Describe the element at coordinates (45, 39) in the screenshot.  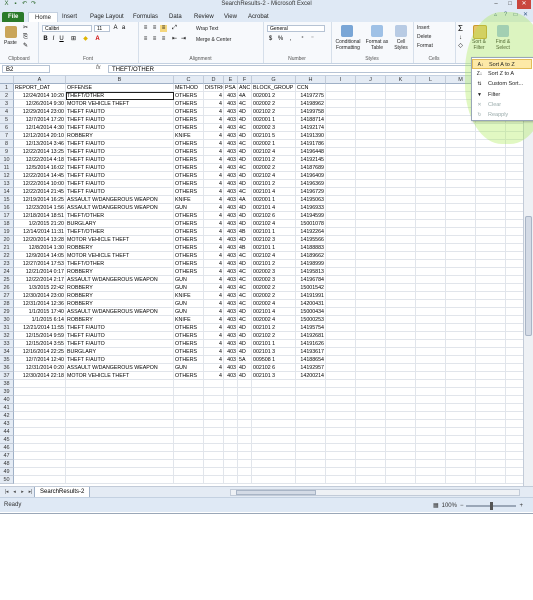
I see `bold-button: B` at that location.